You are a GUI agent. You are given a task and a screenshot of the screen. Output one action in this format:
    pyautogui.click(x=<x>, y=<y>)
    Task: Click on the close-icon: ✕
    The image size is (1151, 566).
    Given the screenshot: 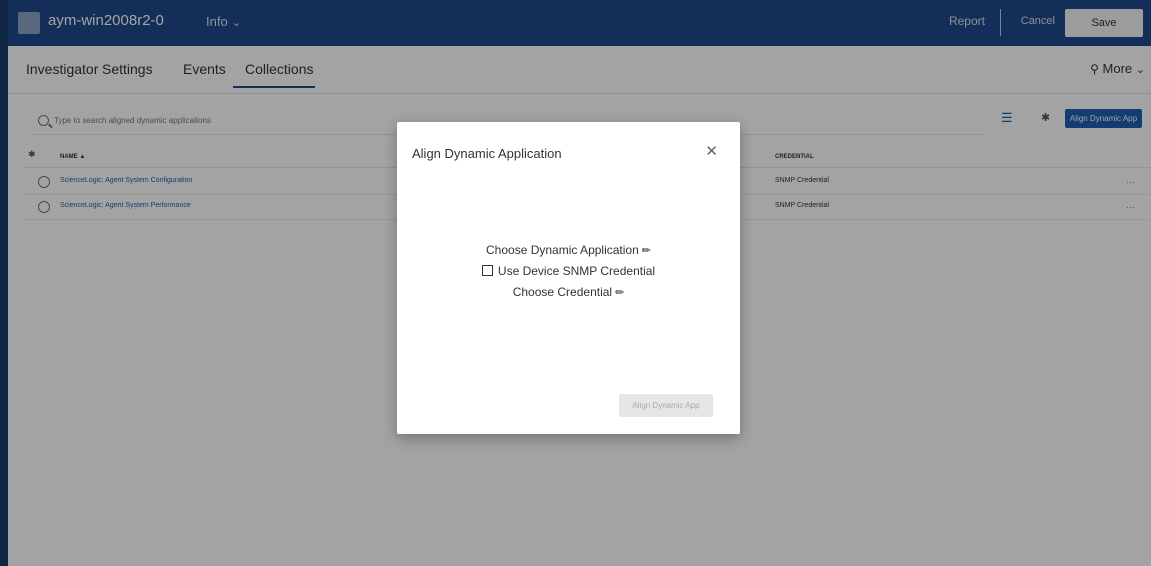 What is the action you would take?
    pyautogui.click(x=711, y=151)
    